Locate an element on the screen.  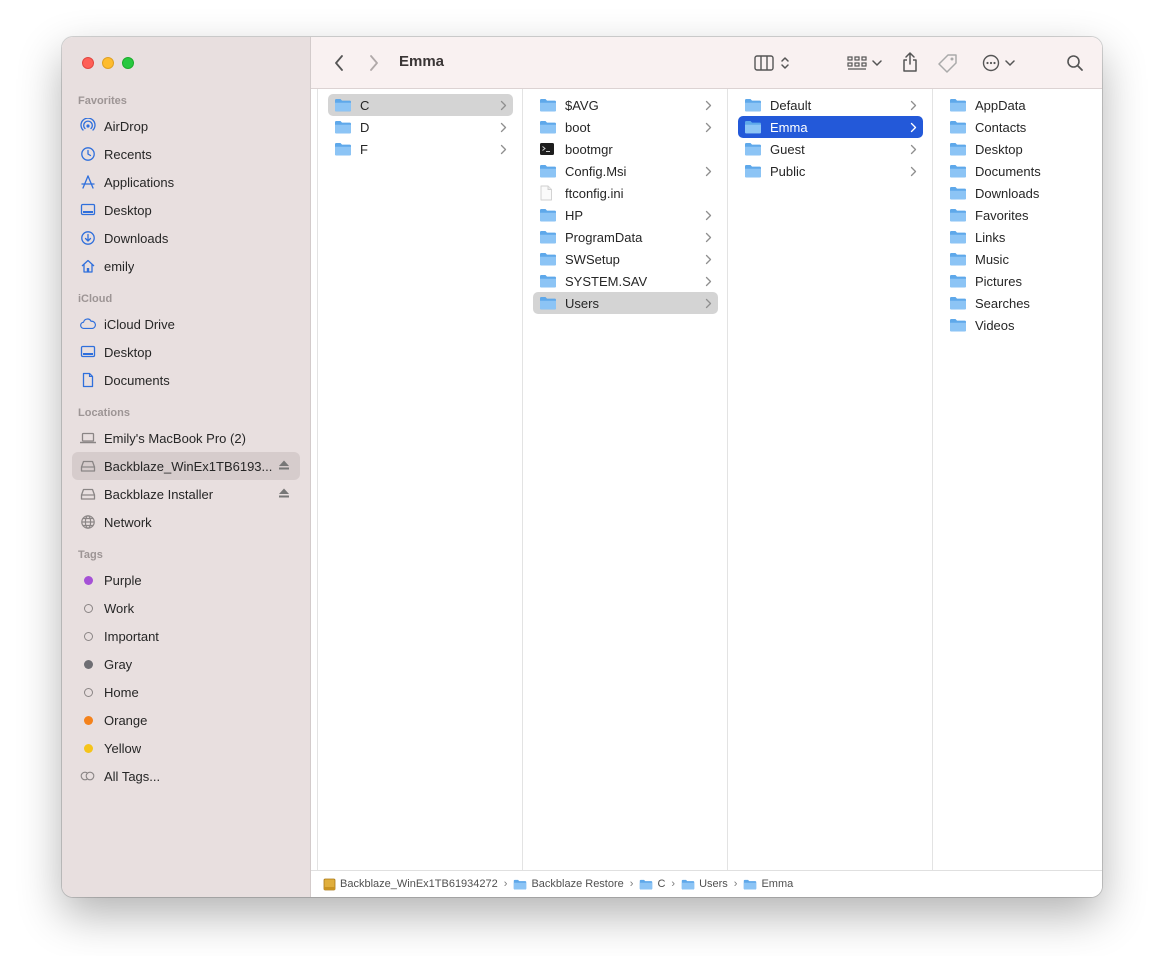
sidebar-item-airdrop: AirDrop is located at coordinates (186, 126).